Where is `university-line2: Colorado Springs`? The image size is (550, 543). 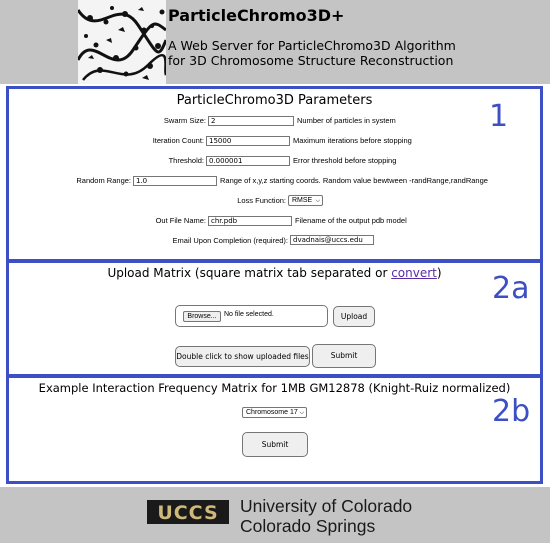
university-line2: Colorado Springs is located at coordinates (308, 526).